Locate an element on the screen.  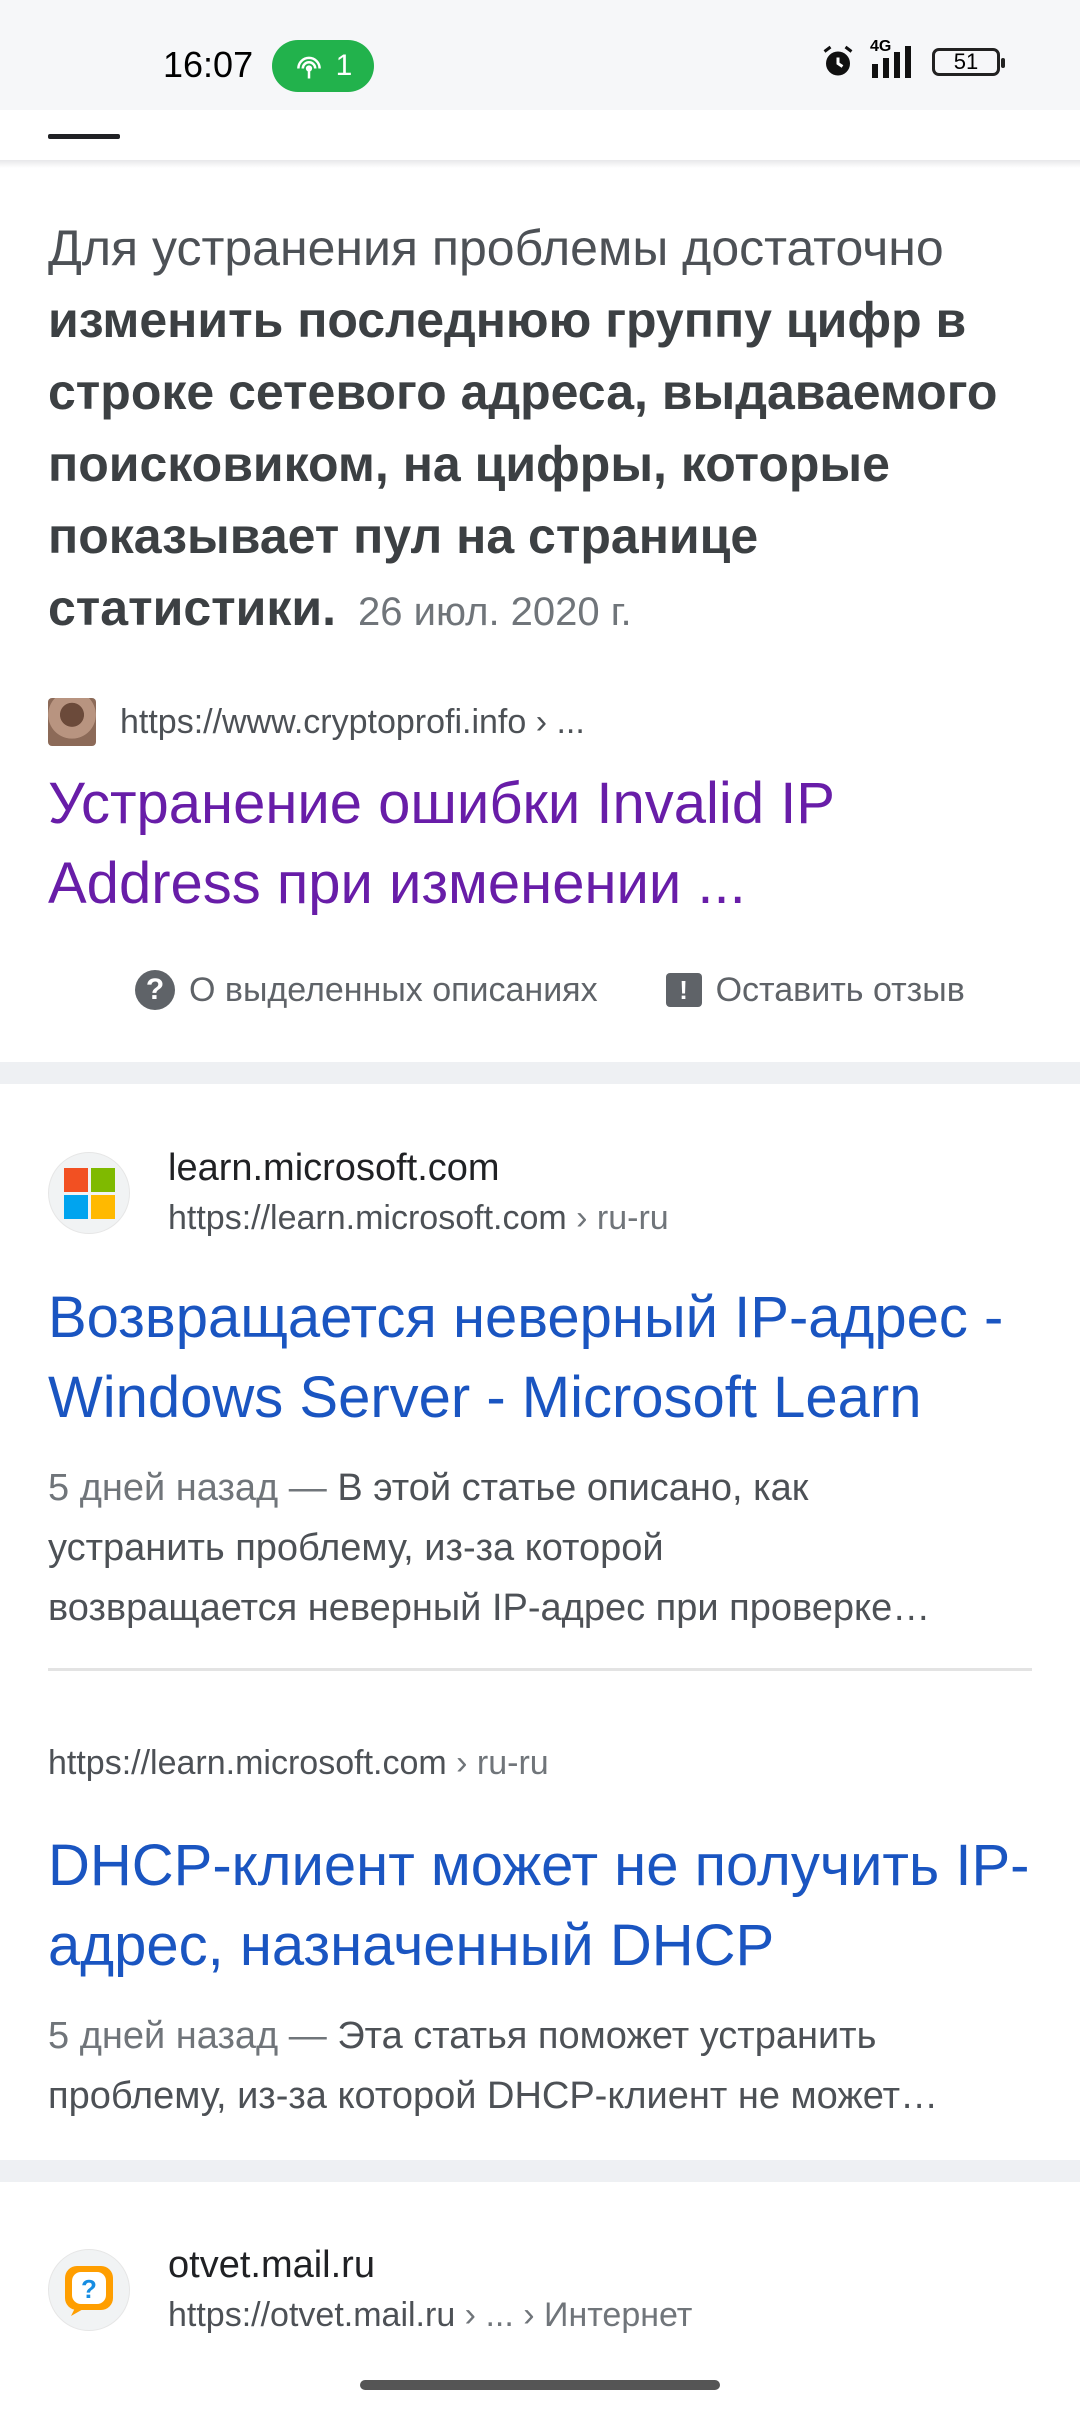
result-url: https://learn.microsoft.com › ru-ru is located at coordinates (298, 1763).